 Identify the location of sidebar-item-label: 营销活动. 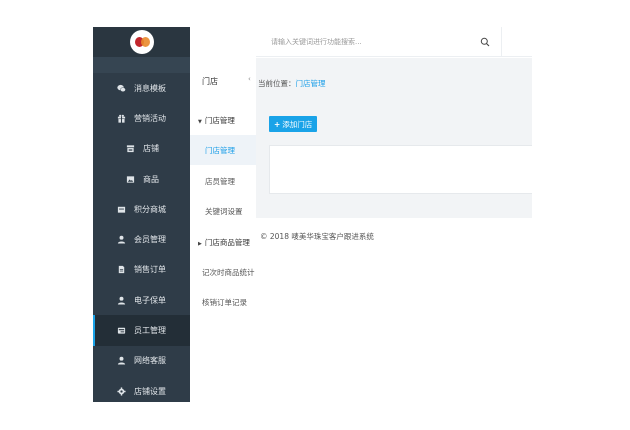
(150, 118).